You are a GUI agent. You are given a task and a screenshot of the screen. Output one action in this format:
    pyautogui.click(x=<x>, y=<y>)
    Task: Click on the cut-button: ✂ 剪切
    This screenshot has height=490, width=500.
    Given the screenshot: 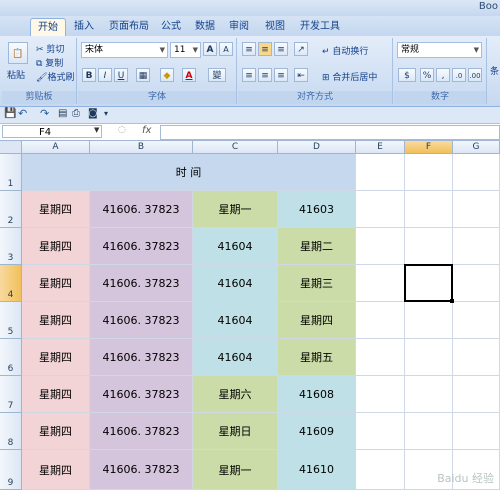 What is the action you would take?
    pyautogui.click(x=50, y=48)
    